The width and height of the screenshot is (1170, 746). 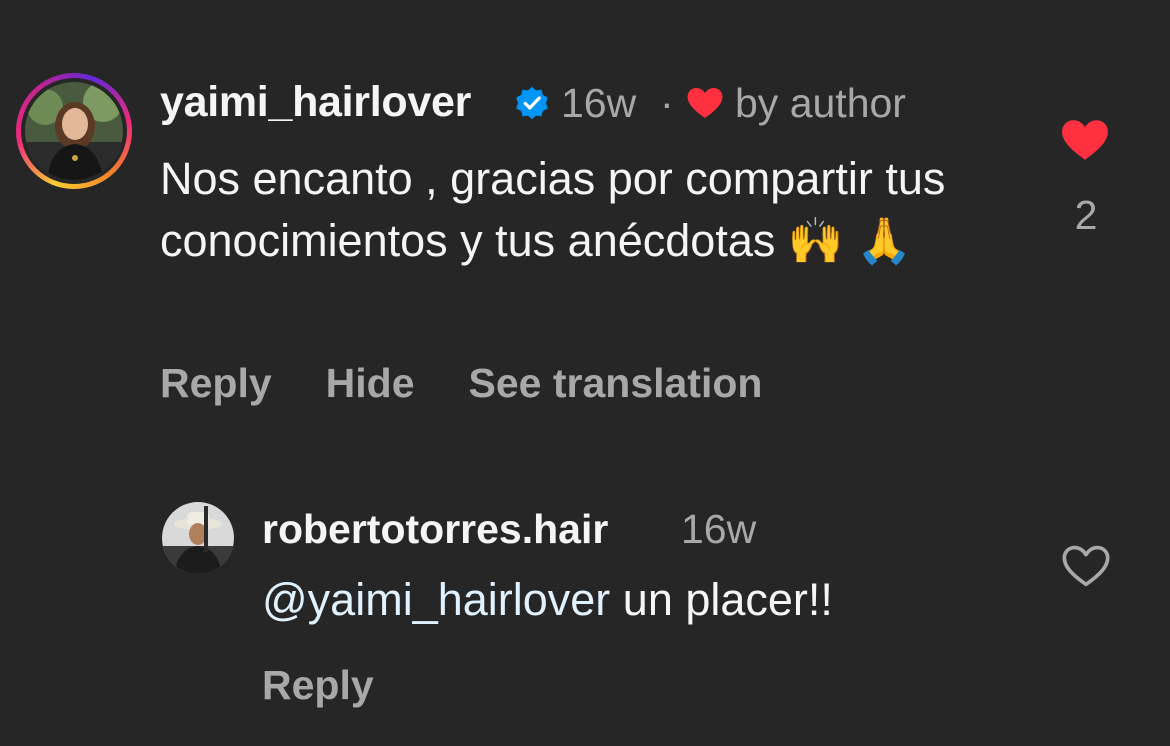 I want to click on see-translation-button: See translation, so click(x=616, y=383).